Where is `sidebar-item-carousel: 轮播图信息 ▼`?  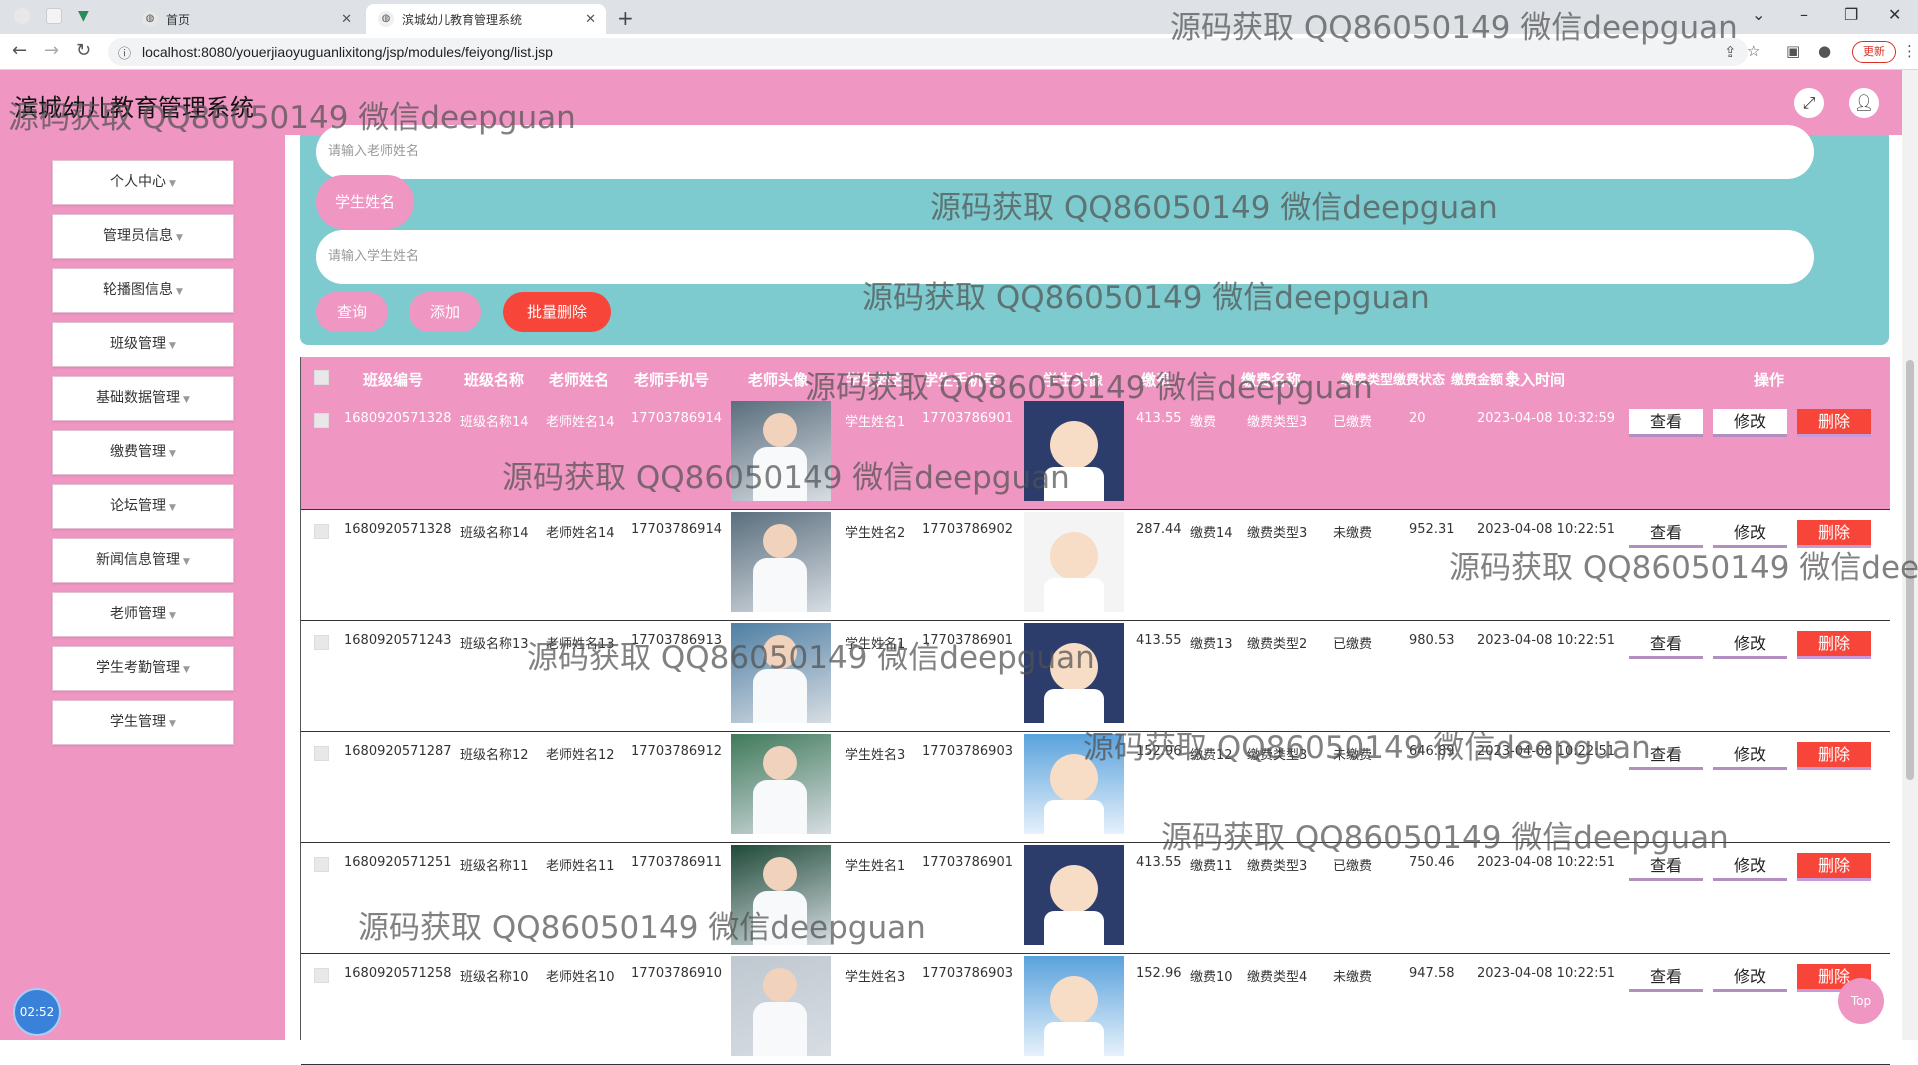 sidebar-item-carousel: 轮播图信息 ▼ is located at coordinates (143, 290).